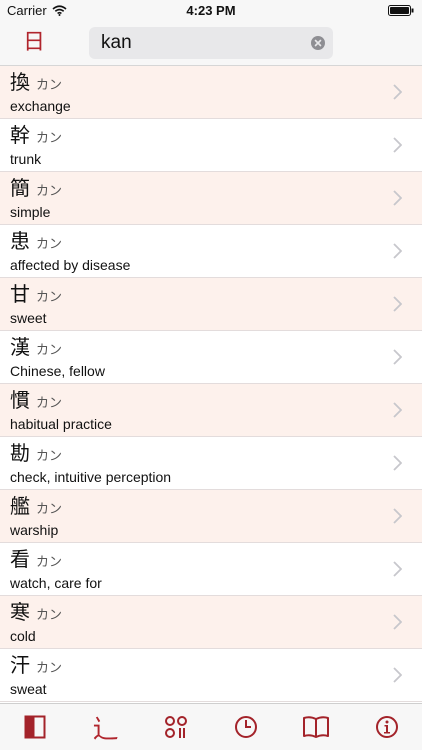 The image size is (422, 750). What do you see at coordinates (26, 159) in the screenshot?
I see `kanji-meaning: trunk` at bounding box center [26, 159].